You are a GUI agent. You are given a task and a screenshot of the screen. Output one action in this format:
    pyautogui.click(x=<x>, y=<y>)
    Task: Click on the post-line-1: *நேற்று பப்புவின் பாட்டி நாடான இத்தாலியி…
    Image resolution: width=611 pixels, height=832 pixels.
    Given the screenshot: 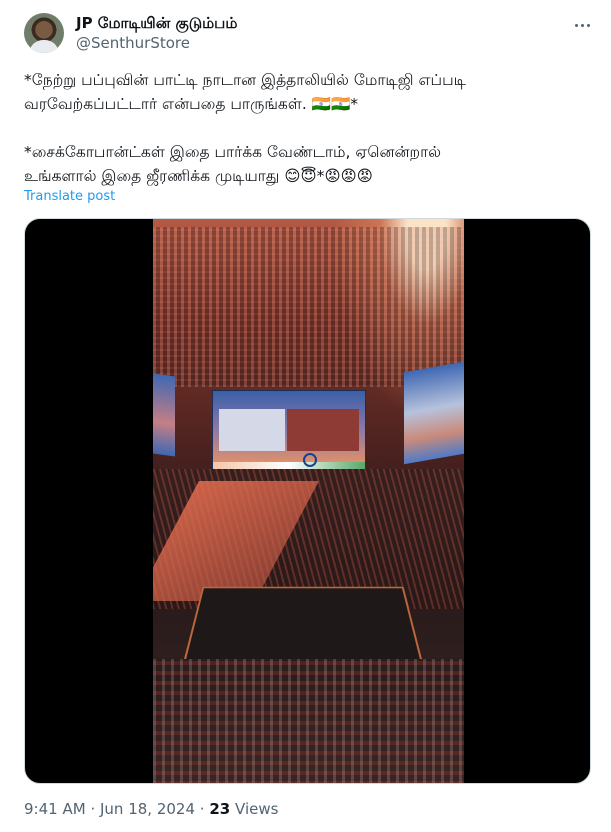 What is the action you would take?
    pyautogui.click(x=245, y=80)
    